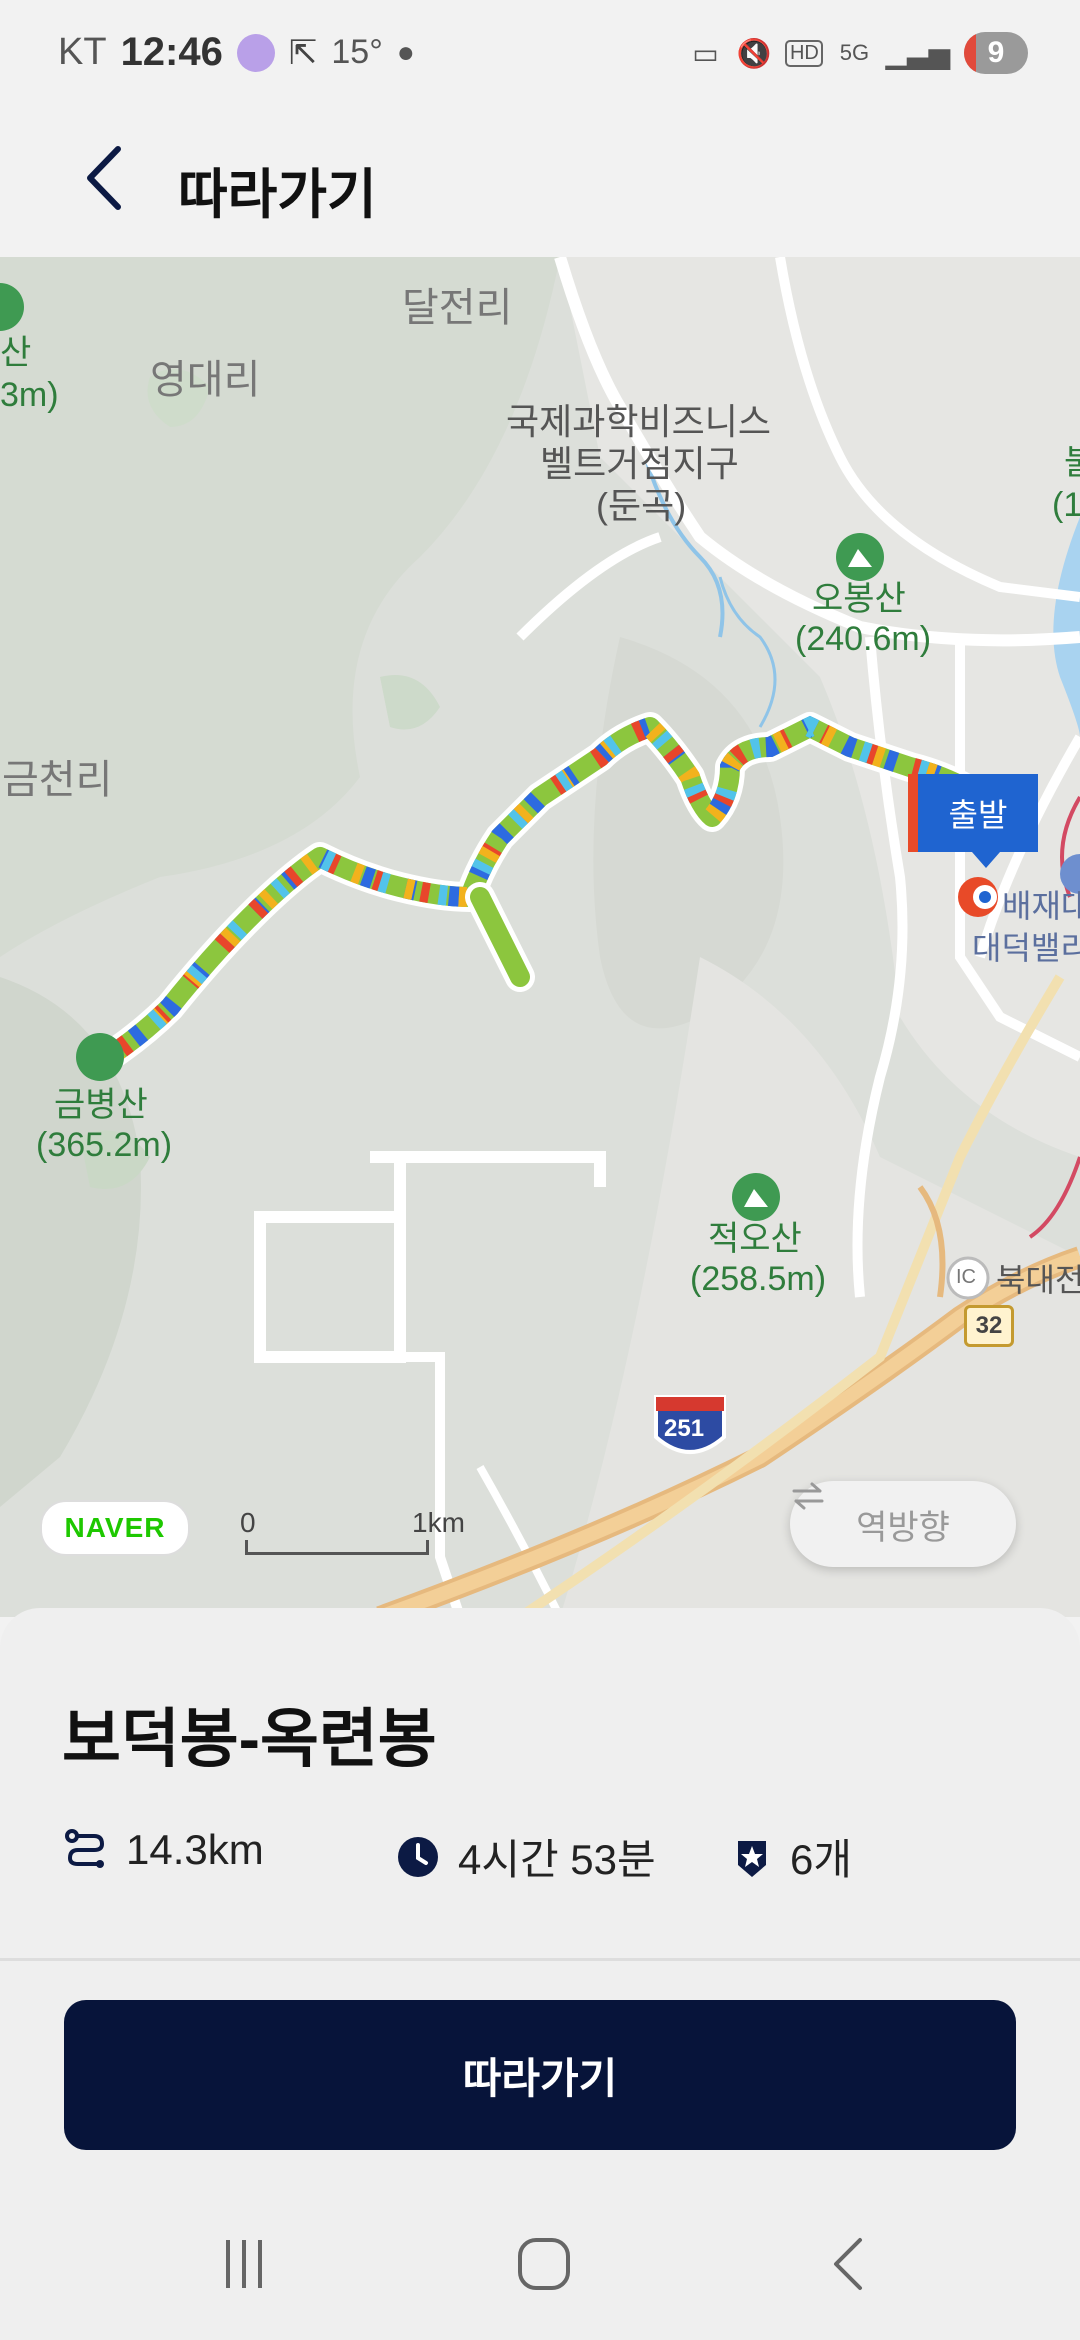  Describe the element at coordinates (859, 599) in the screenshot. I see `peak-label-obong-name: 오봉산` at that location.